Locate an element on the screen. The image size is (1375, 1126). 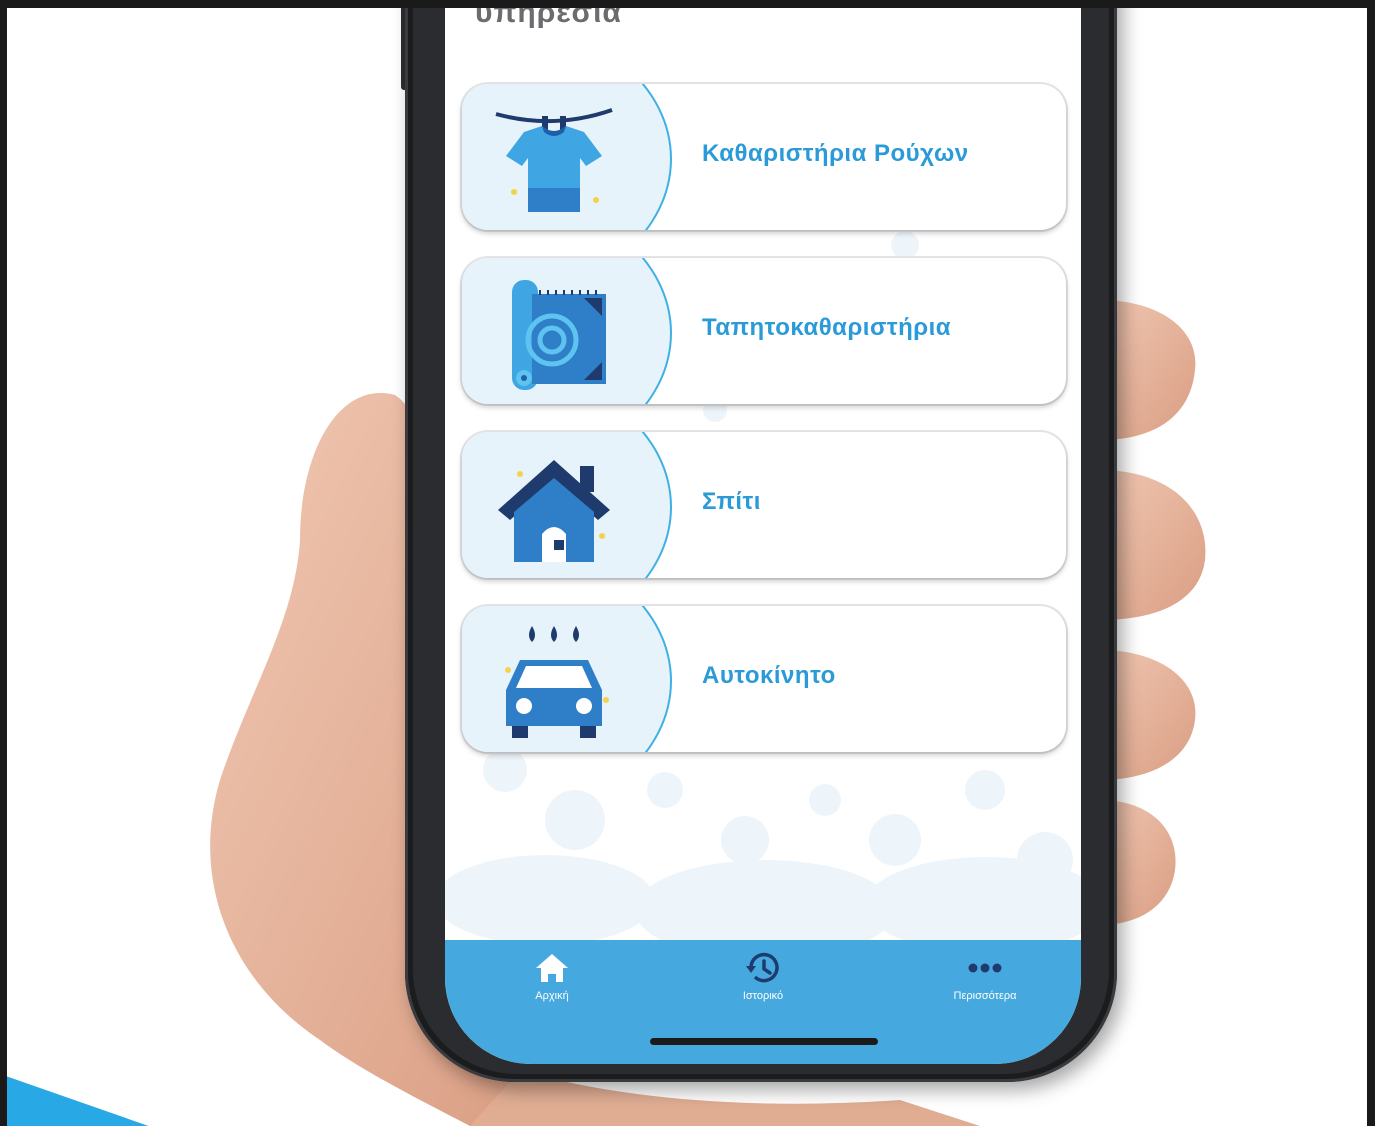
tab-label: Ιστορικό is located at coordinates (763, 996).